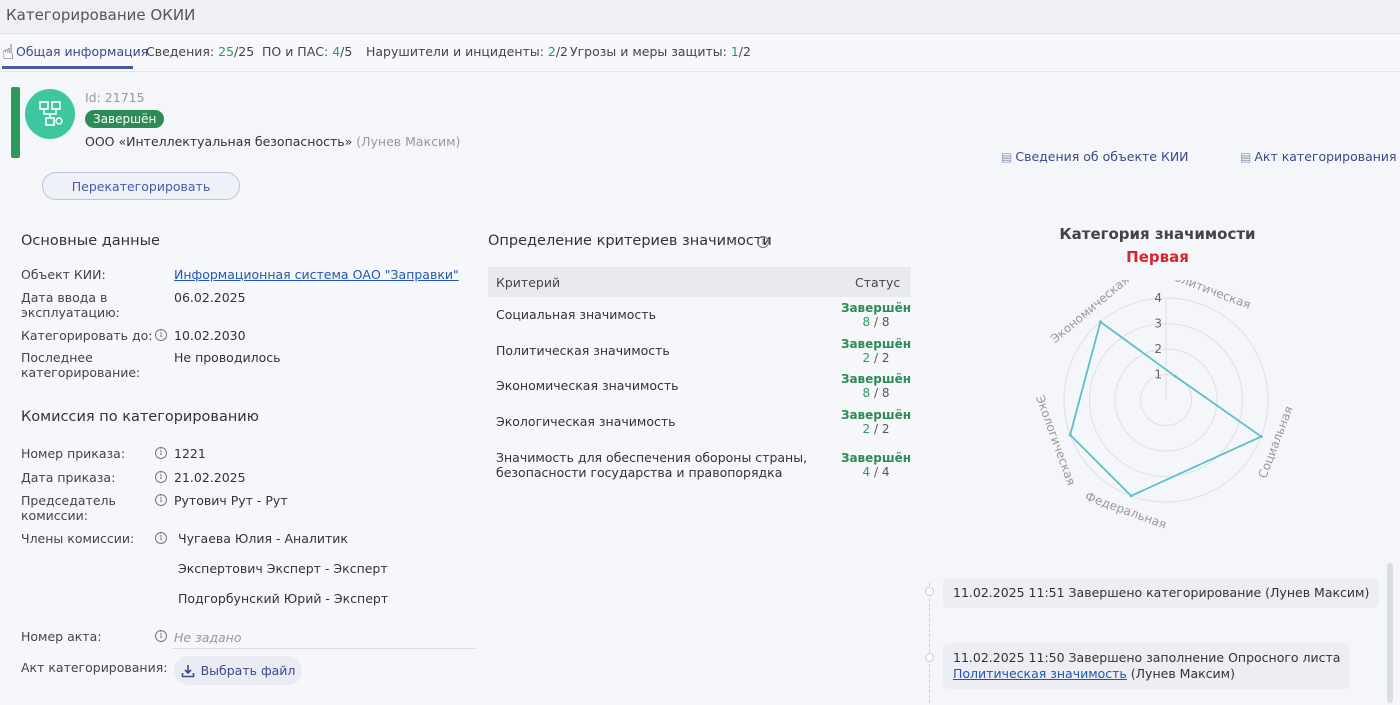 The image size is (1400, 705). Describe the element at coordinates (1318, 156) in the screenshot. I see `act-link: ▤ Акт категорирования` at that location.